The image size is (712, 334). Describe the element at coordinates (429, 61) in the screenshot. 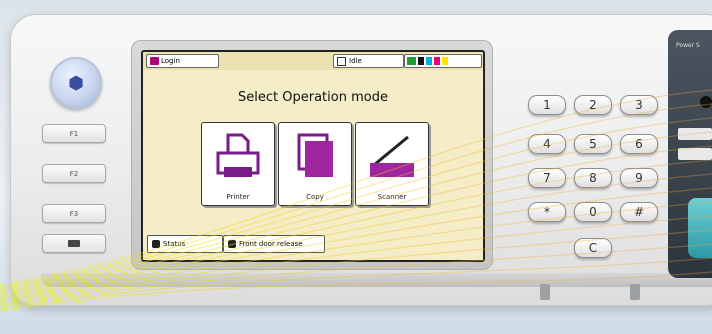

I see `toner-cyan-icon` at that location.